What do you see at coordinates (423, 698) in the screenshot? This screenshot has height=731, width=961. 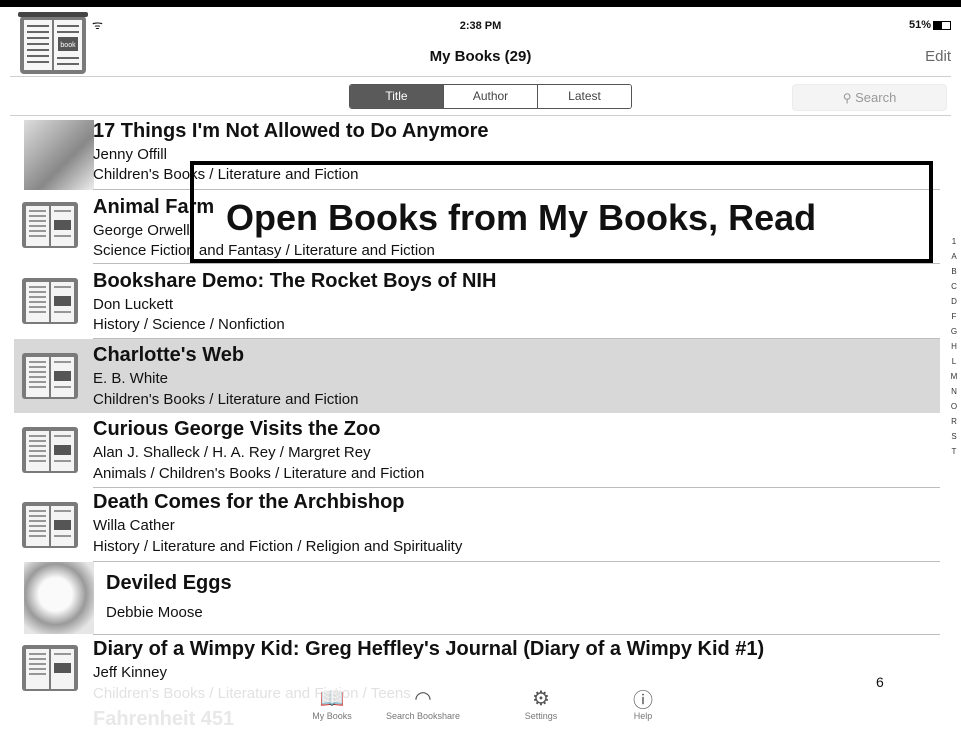 I see `rainbow-icon: ◠` at bounding box center [423, 698].